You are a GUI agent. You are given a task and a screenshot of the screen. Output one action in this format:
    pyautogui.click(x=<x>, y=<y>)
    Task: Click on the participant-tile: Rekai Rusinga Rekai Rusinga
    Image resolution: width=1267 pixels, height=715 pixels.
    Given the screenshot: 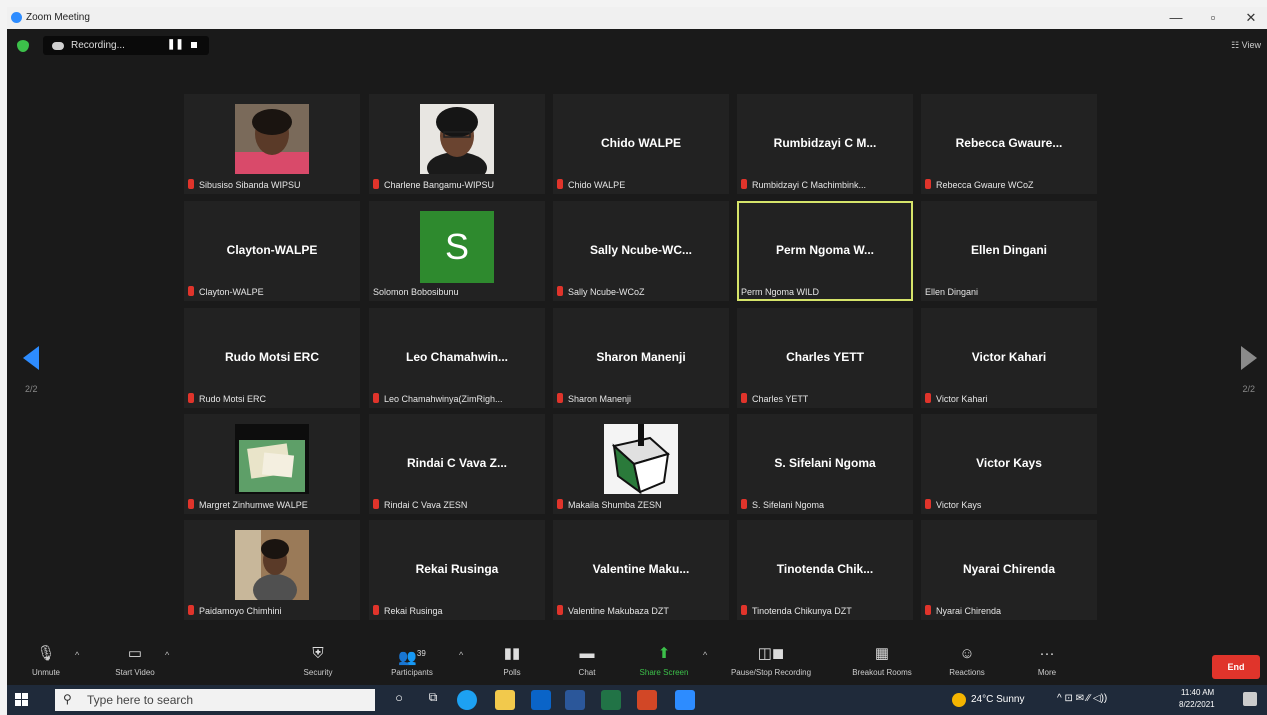 What is the action you would take?
    pyautogui.click(x=457, y=570)
    